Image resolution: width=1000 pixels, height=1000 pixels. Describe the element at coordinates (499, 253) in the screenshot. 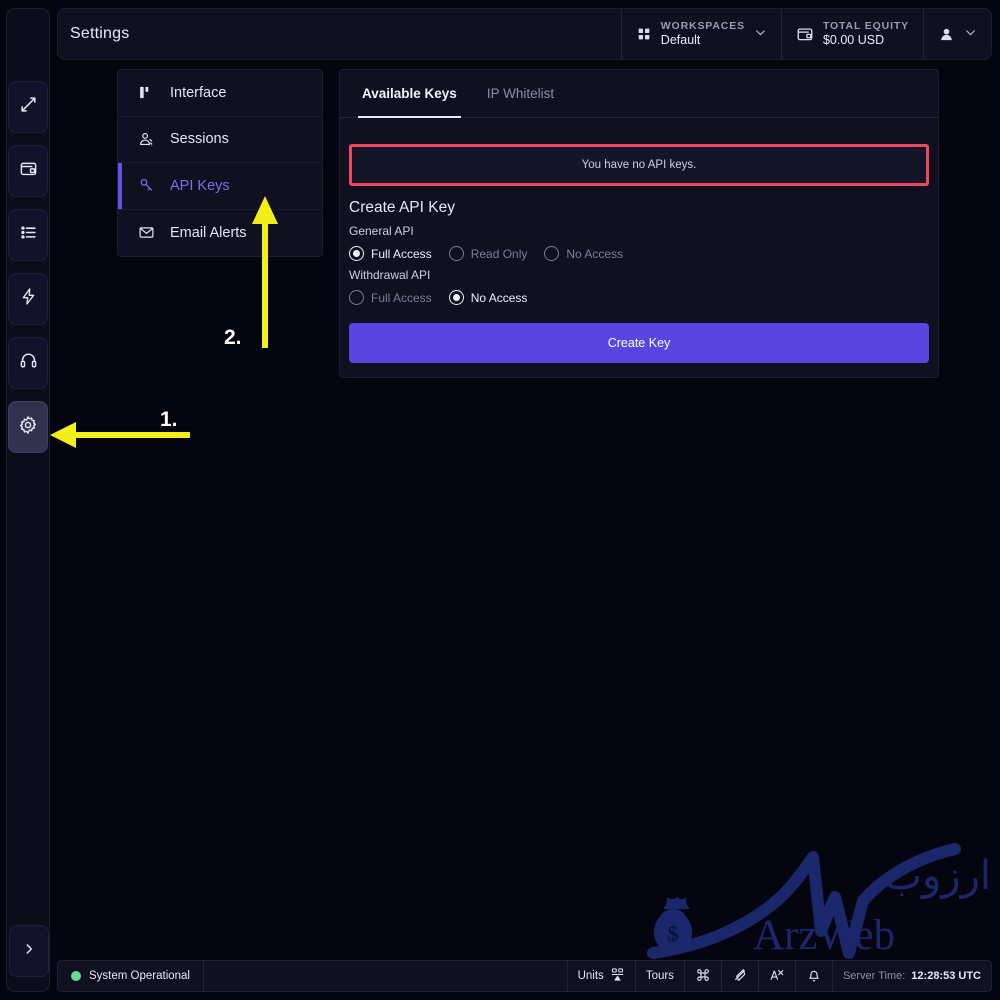

I see `radio-label: Read Only` at that location.